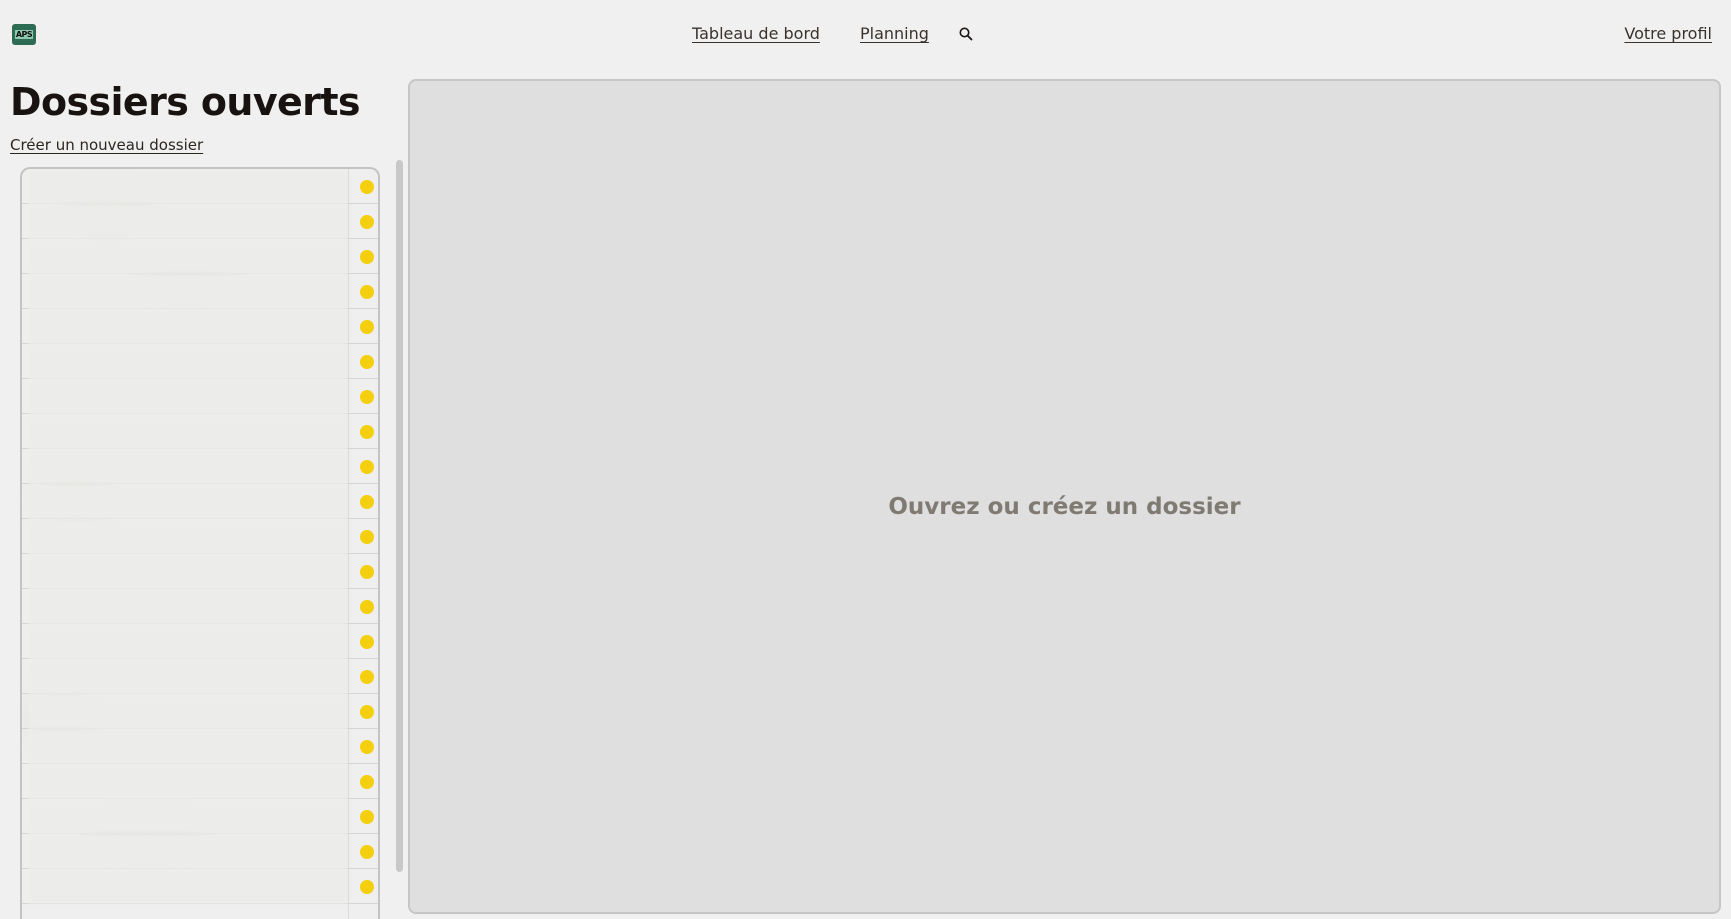 The height and width of the screenshot is (919, 1731). I want to click on app-logo-text: APS, so click(24, 34).